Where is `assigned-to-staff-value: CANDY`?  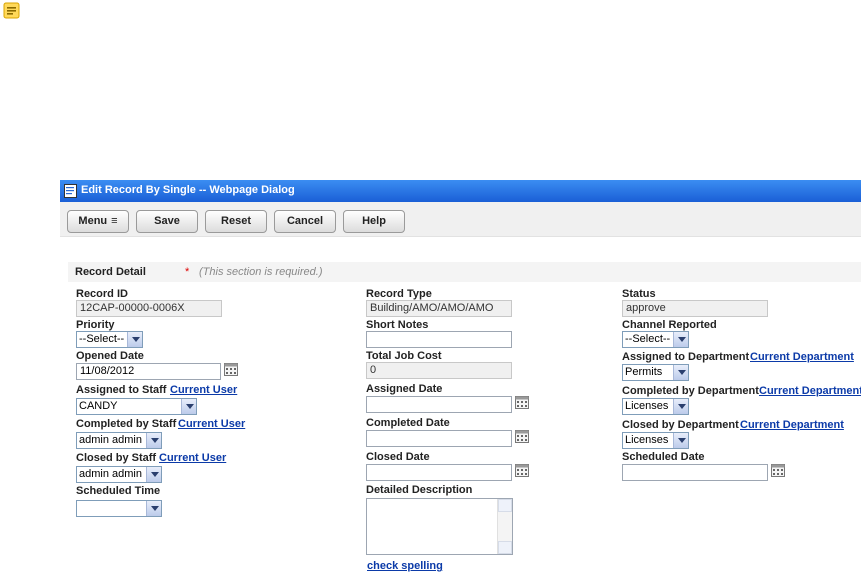
assigned-to-staff-value: CANDY is located at coordinates (98, 406).